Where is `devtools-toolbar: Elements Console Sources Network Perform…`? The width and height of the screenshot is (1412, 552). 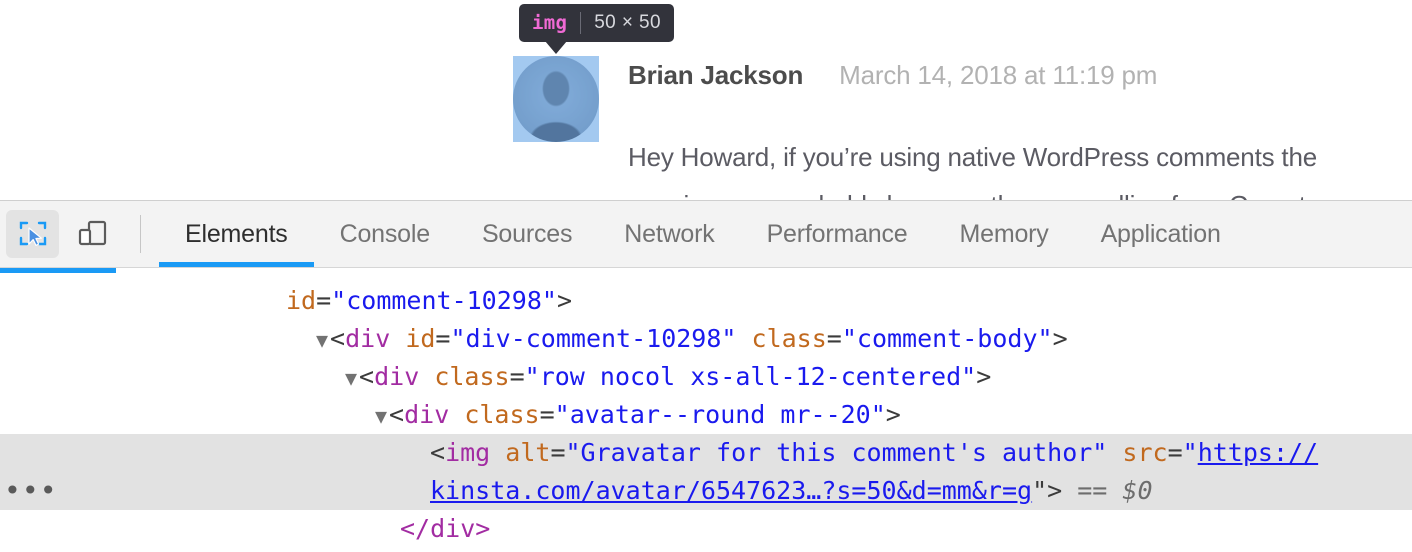
devtools-toolbar: Elements Console Sources Network Perform… is located at coordinates (706, 234).